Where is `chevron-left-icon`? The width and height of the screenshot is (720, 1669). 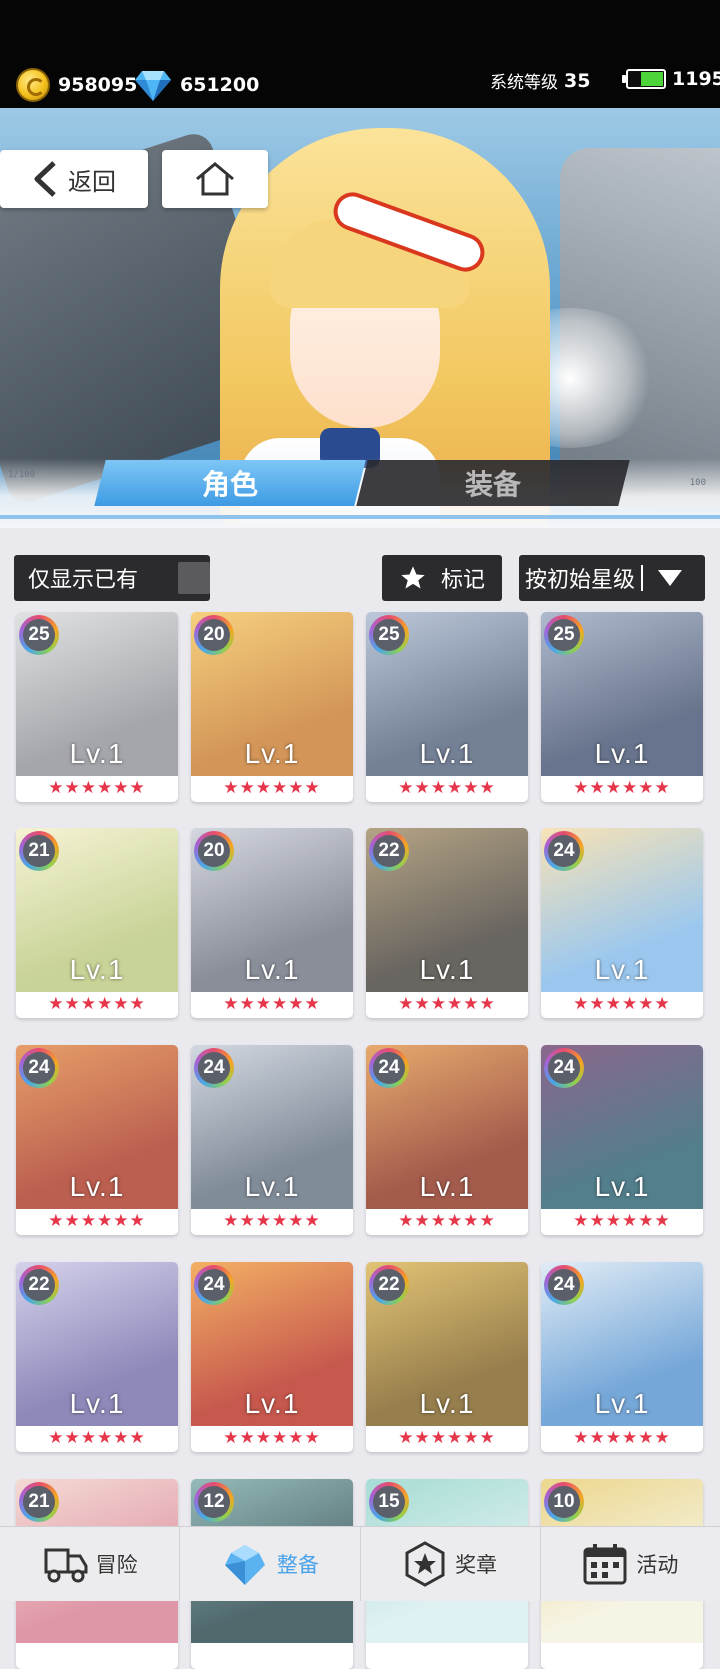
chevron-left-icon is located at coordinates (45, 179).